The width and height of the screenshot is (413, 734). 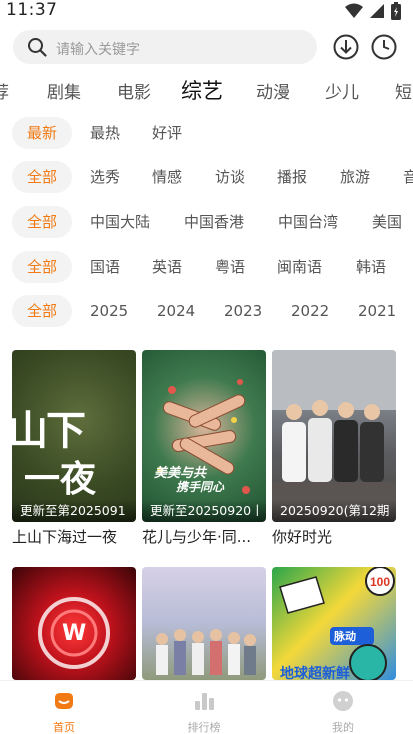 What do you see at coordinates (380, 582) in the screenshot?
I see `svg-text: 100` at bounding box center [380, 582].